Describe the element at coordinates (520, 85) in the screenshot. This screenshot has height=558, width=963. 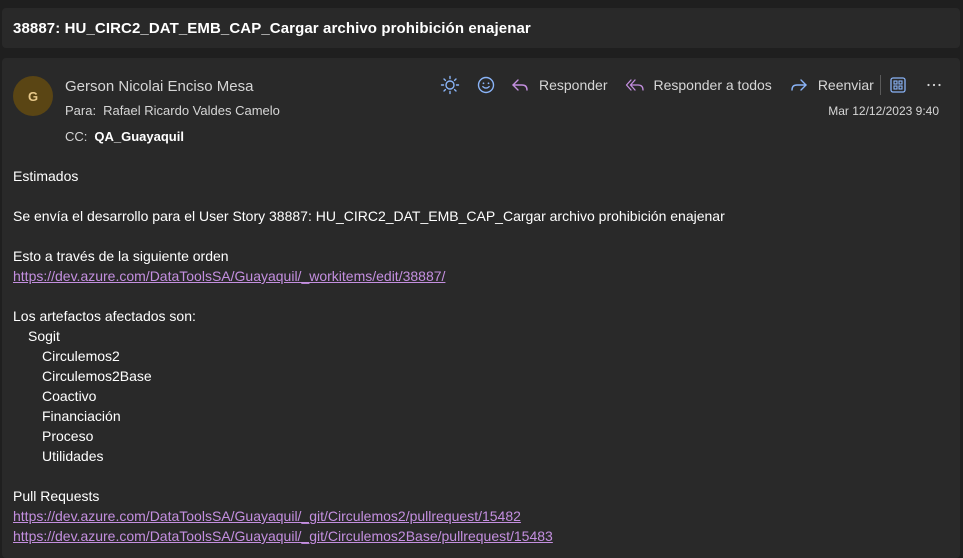
I see `reply-icon` at that location.